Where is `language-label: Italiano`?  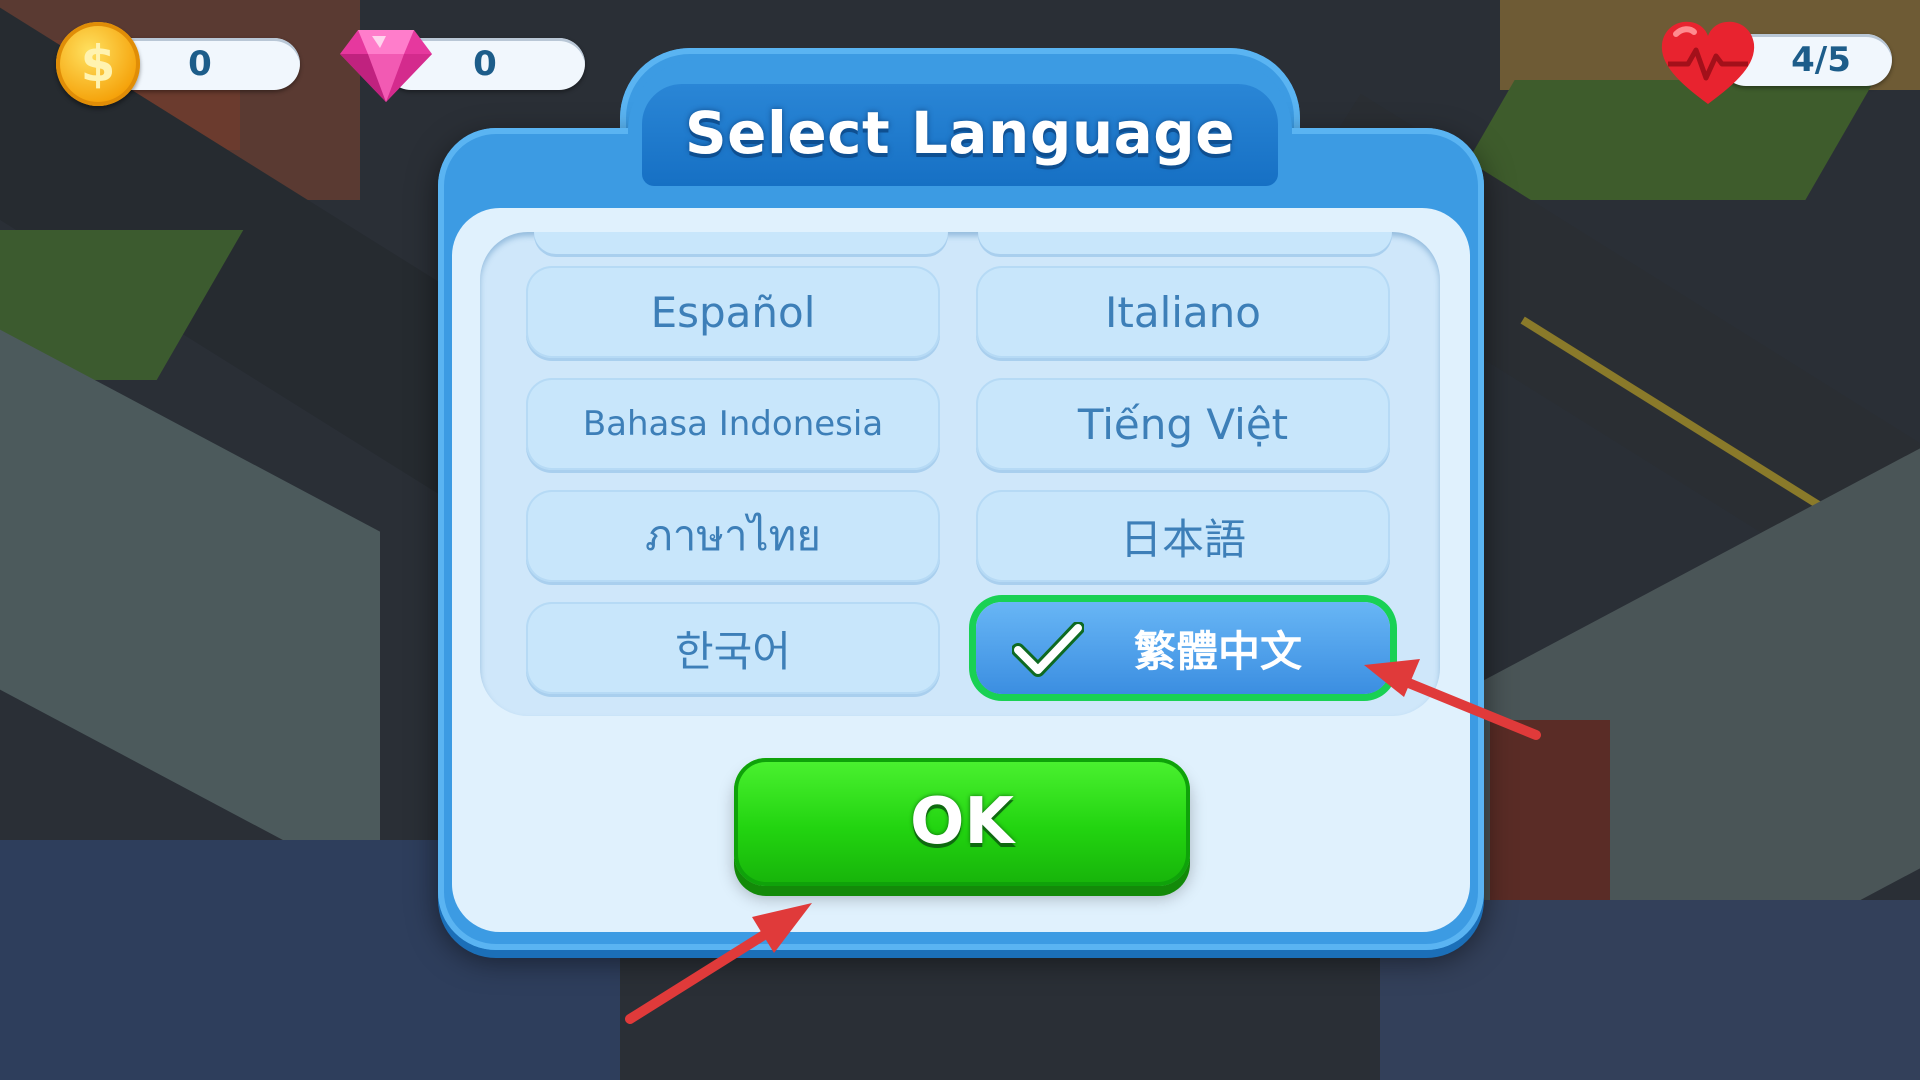 language-label: Italiano is located at coordinates (1183, 312).